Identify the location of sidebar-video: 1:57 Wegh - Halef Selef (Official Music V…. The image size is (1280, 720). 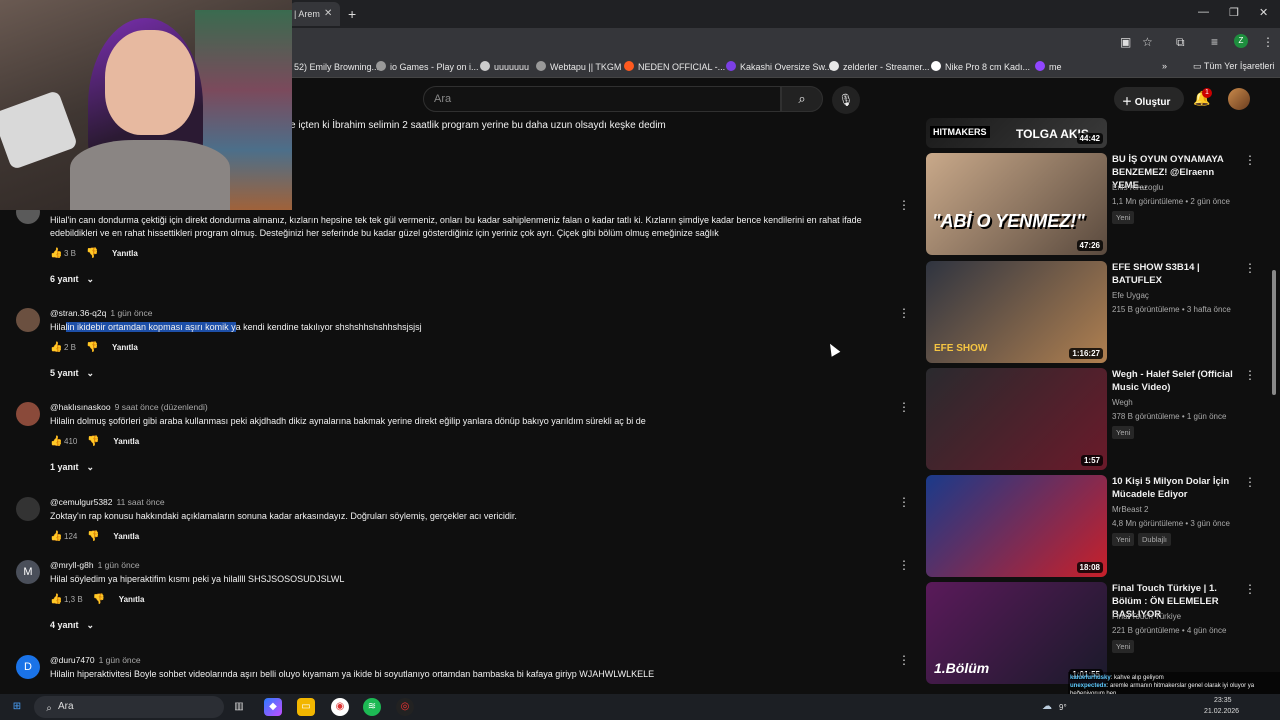
(1096, 419).